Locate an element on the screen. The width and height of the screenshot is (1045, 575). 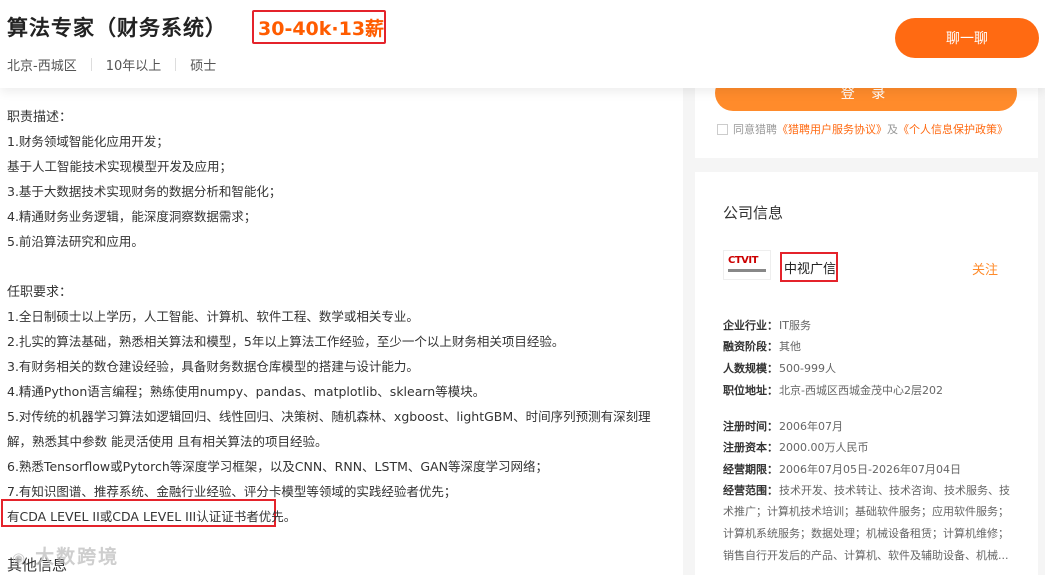
company-name: 中视广信 is located at coordinates (810, 267).